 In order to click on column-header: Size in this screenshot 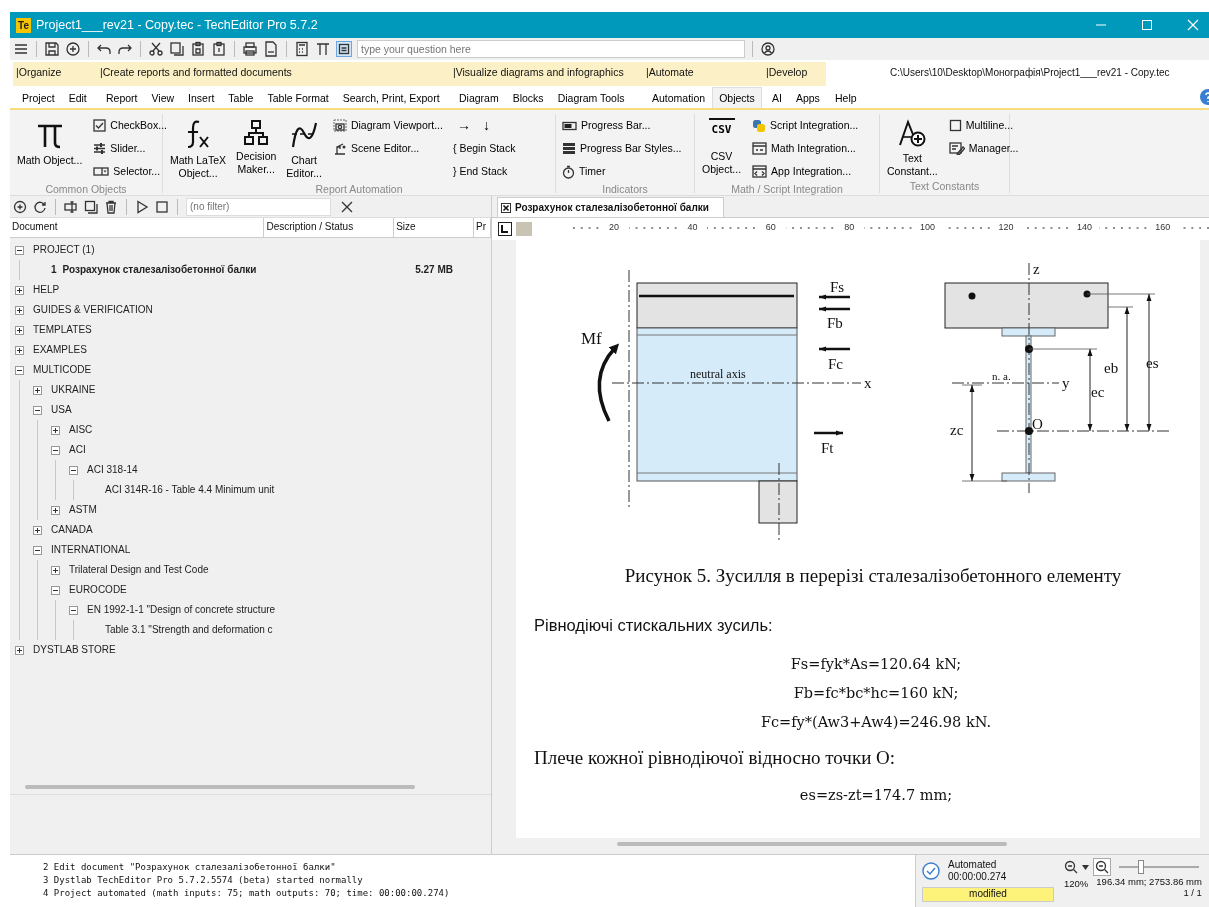, I will do `click(406, 226)`.